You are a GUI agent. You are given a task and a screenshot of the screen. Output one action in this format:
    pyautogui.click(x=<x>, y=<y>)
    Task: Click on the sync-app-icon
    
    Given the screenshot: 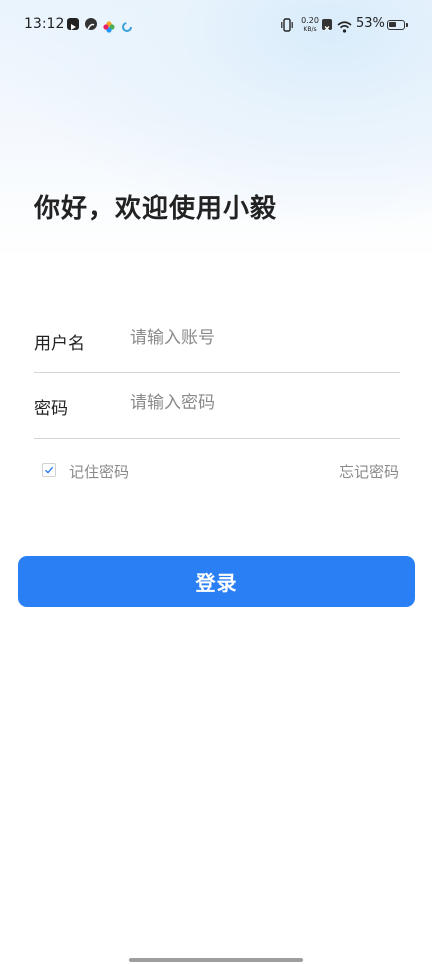 What is the action you would take?
    pyautogui.click(x=127, y=25)
    